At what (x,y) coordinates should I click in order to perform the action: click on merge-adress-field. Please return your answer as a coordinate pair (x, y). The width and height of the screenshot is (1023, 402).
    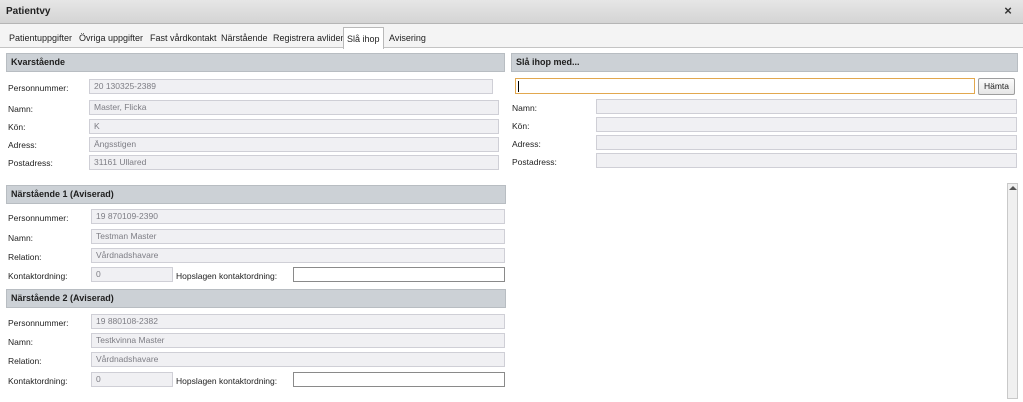
    Looking at the image, I should click on (806, 142).